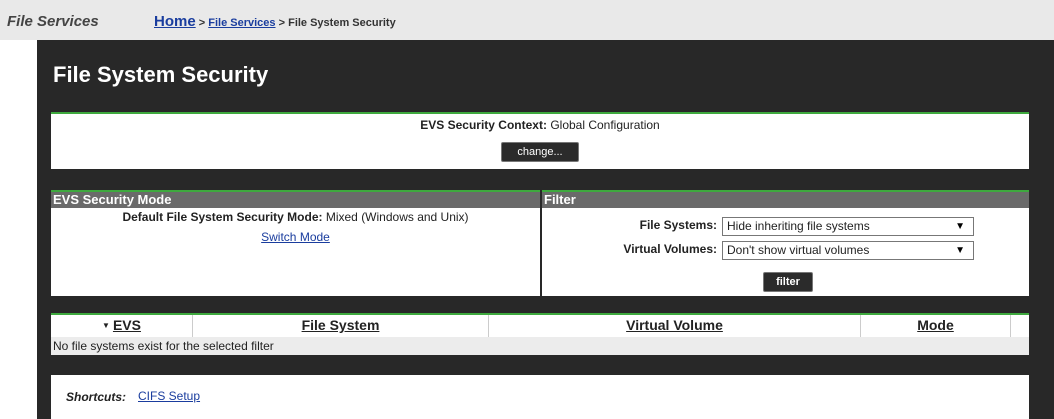  Describe the element at coordinates (161, 74) in the screenshot. I see `page-title: File System Security` at that location.